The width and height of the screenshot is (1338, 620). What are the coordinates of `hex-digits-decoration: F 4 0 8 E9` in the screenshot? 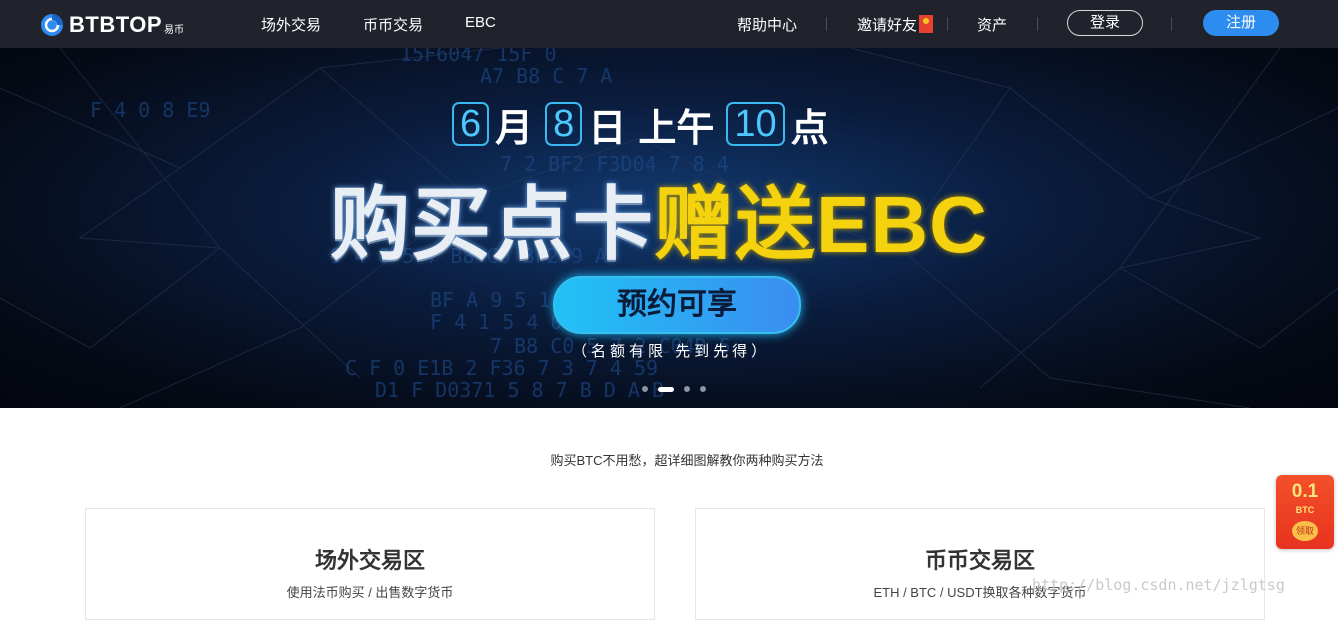 It's located at (150, 110).